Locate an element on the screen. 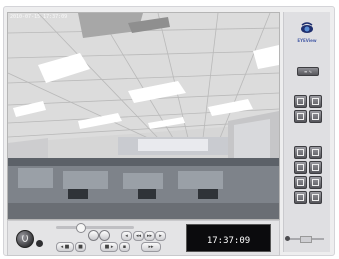 This screenshot has width=339, height=259. view-menu-button: ≡ ∿ is located at coordinates (308, 71).